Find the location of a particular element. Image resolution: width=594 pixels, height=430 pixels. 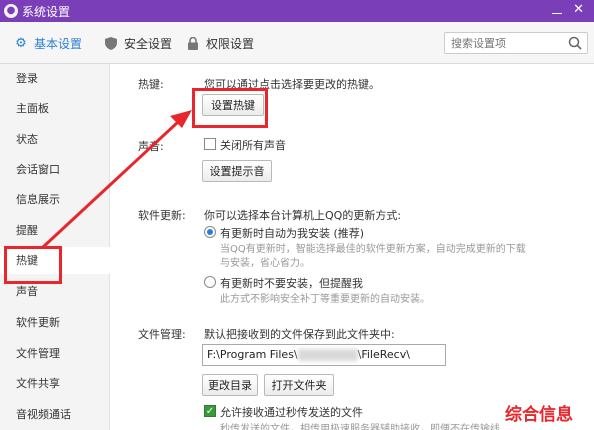

annotation-arrow is located at coordinates (116, 180).